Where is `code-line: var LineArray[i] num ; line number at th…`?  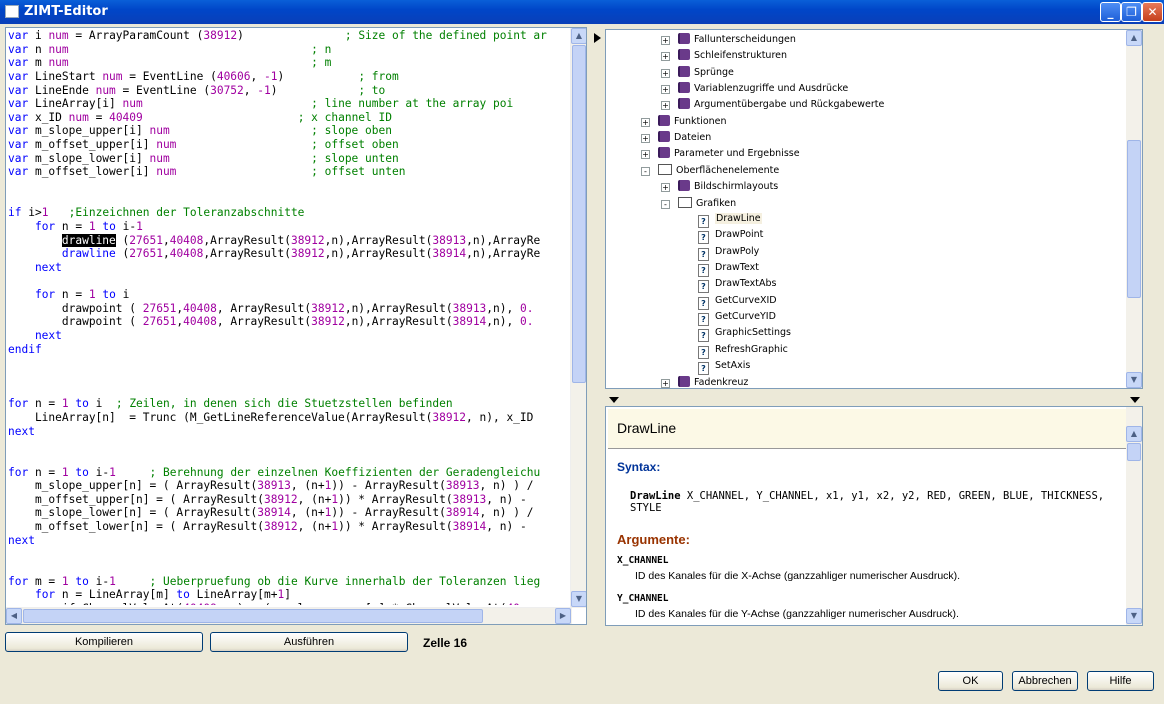 code-line: var LineArray[i] num ; line number at th… is located at coordinates (290, 104).